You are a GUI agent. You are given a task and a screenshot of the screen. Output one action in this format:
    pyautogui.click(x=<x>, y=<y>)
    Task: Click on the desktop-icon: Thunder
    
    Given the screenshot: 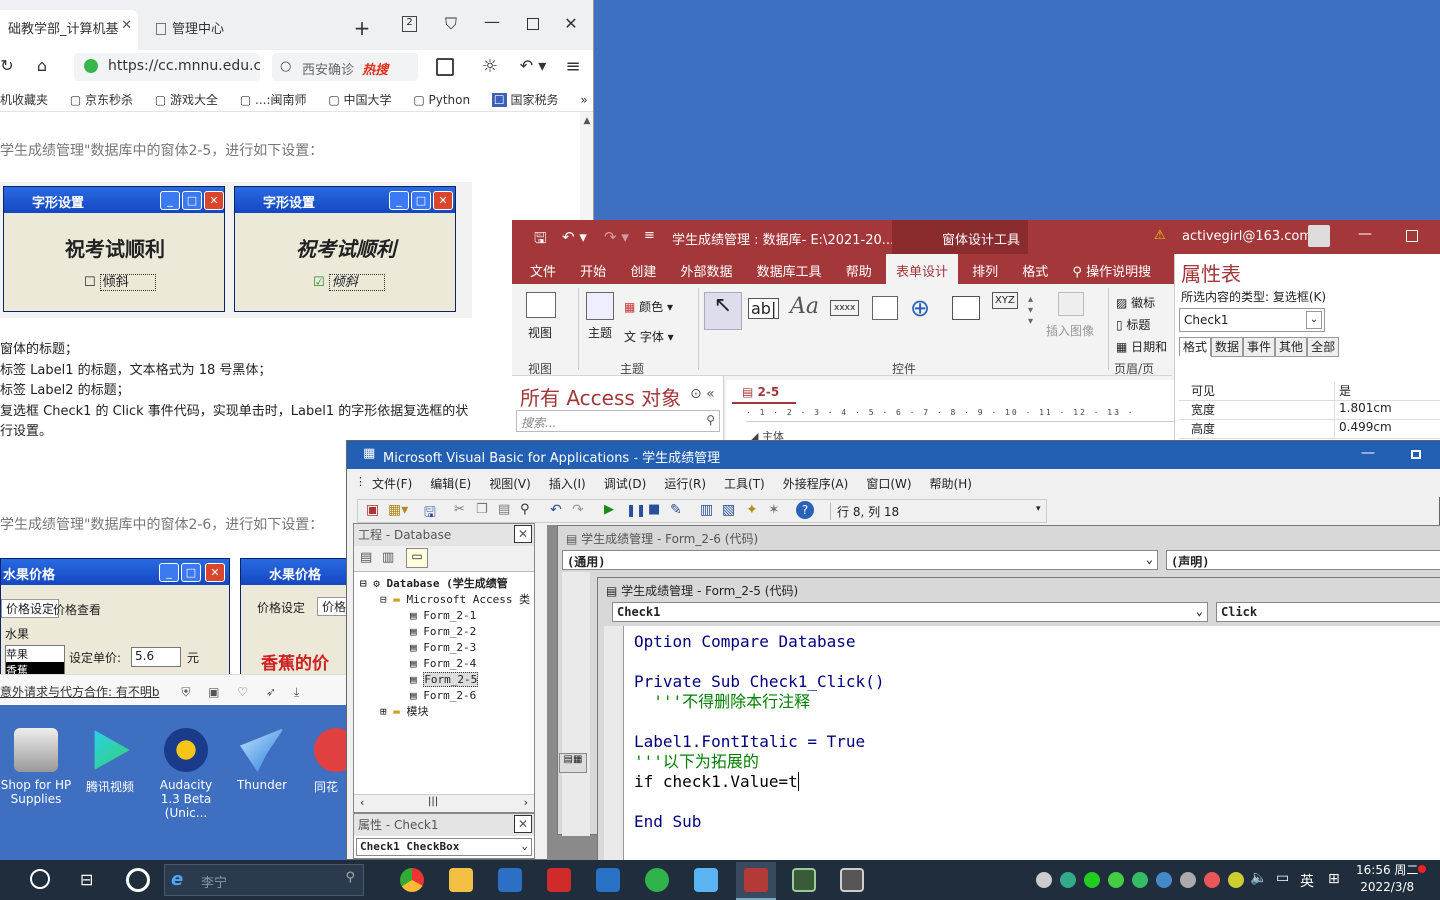 What is the action you would take?
    pyautogui.click(x=262, y=760)
    